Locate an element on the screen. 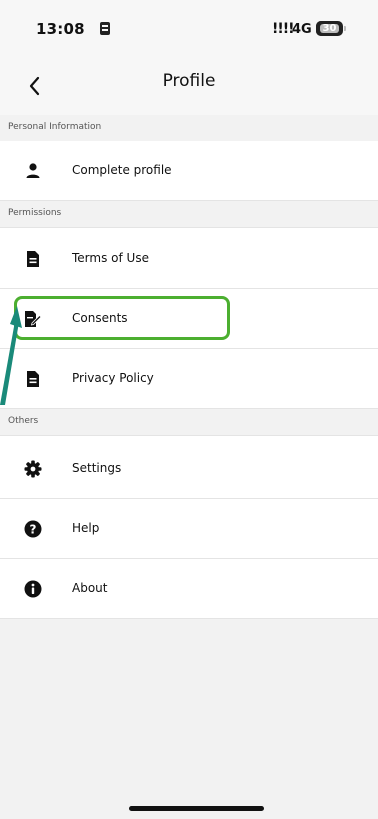 The height and width of the screenshot is (819, 378). status-bar: 13:08 !!!! 4G 30 is located at coordinates (189, 30).